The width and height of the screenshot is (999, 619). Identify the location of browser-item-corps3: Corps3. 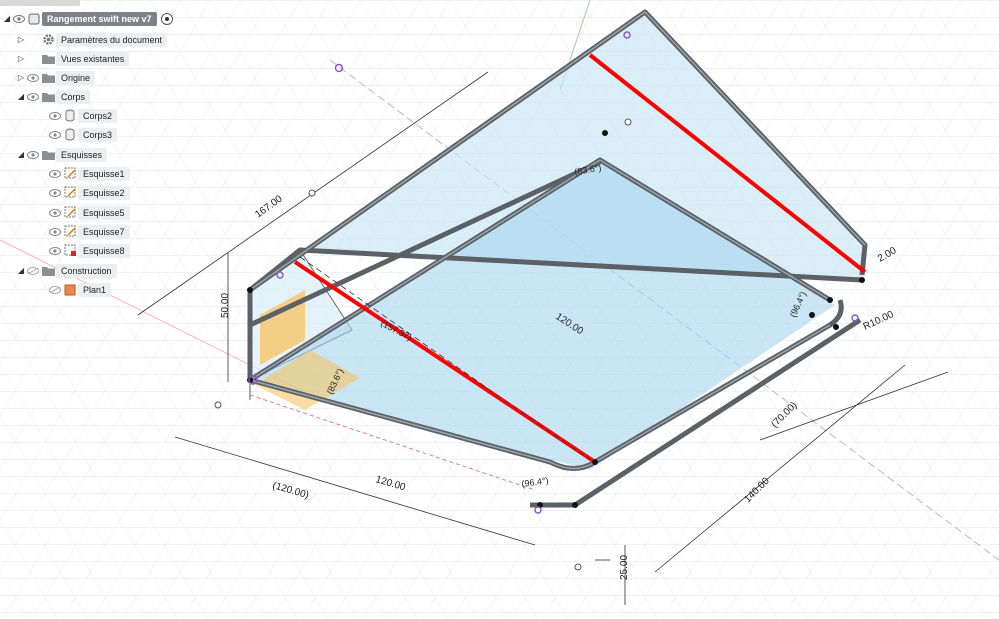
(83, 134).